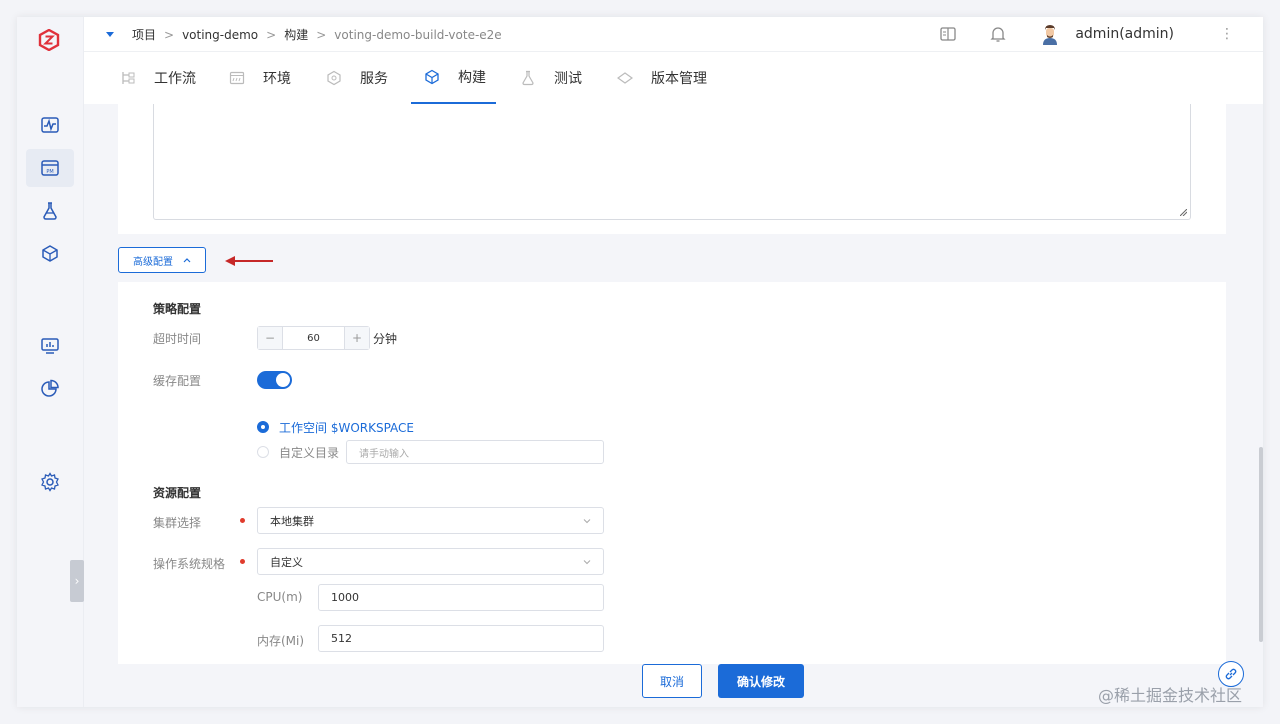 The image size is (1280, 724). Describe the element at coordinates (277, 79) in the screenshot. I see `tab-label: 环境` at that location.